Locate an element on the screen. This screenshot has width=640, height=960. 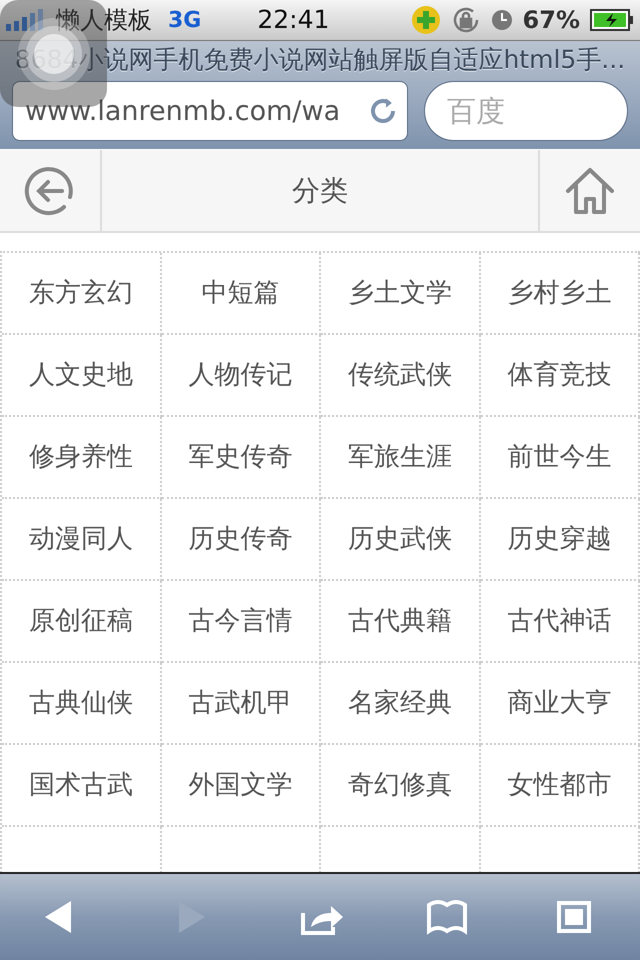
category-link: 历史传奇 is located at coordinates (240, 539).